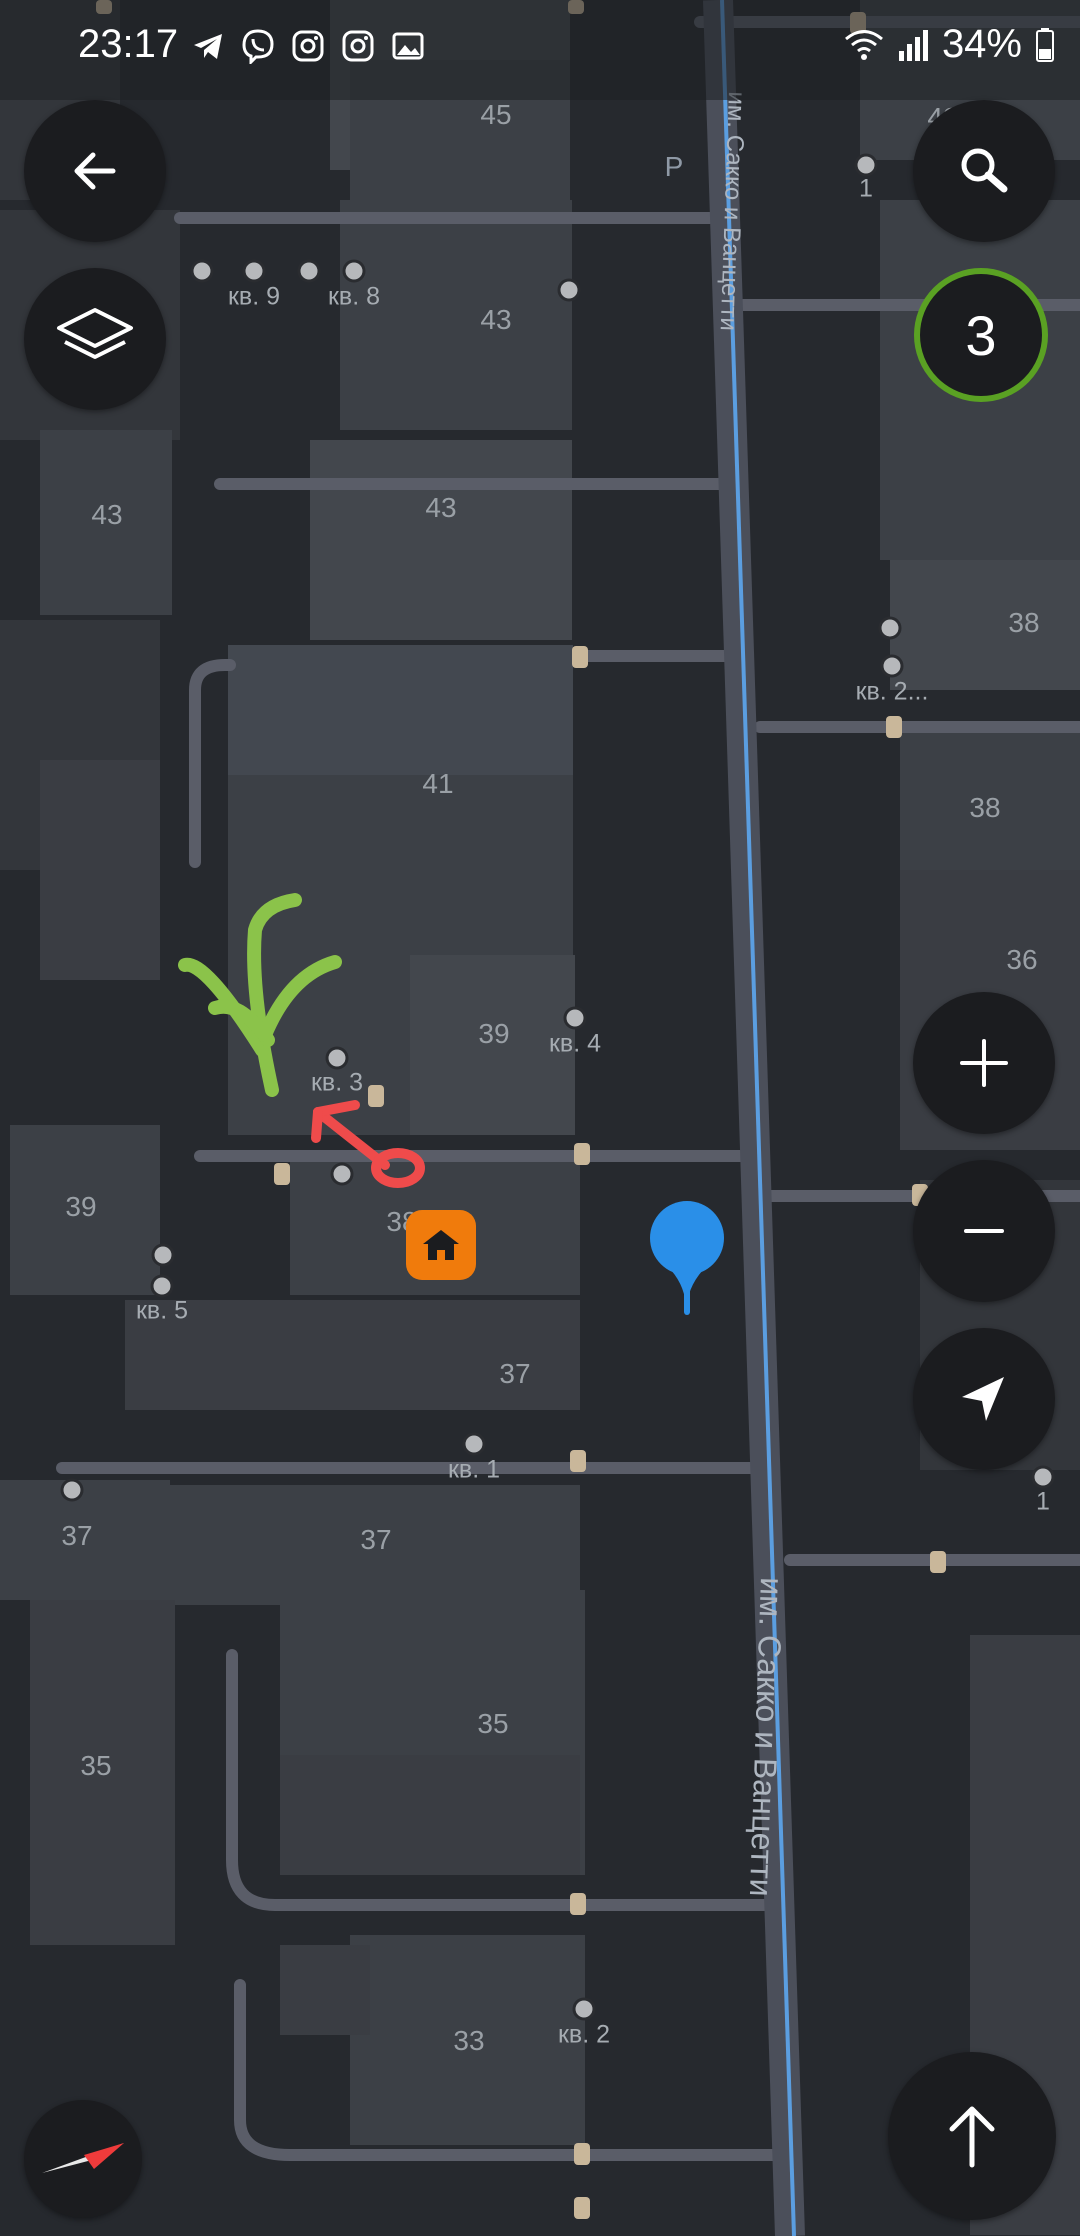  I want to click on locate-button, so click(984, 1399).